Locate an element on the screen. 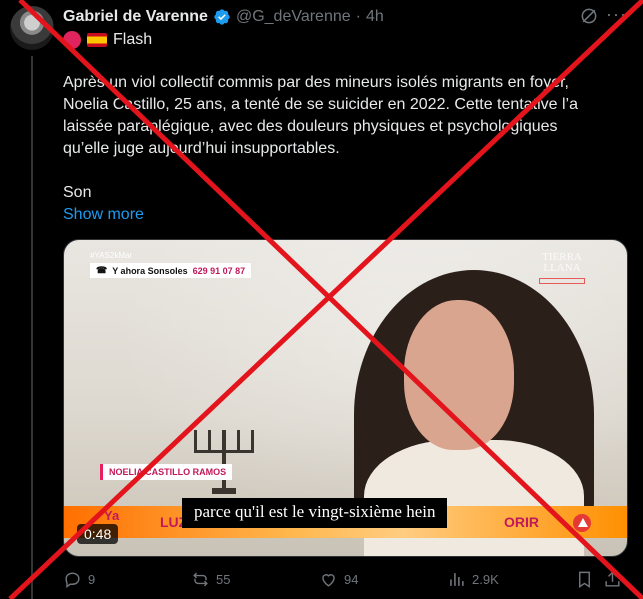 The height and width of the screenshot is (599, 643). views-button: 2.9K is located at coordinates (473, 579).